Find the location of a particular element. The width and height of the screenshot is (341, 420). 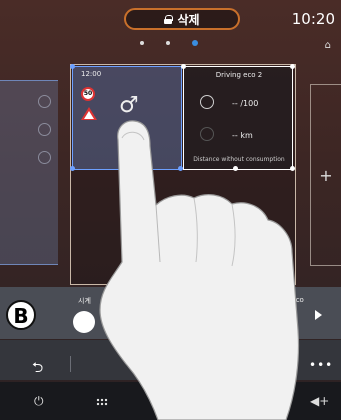

previous-page-preview is located at coordinates (29, 172).